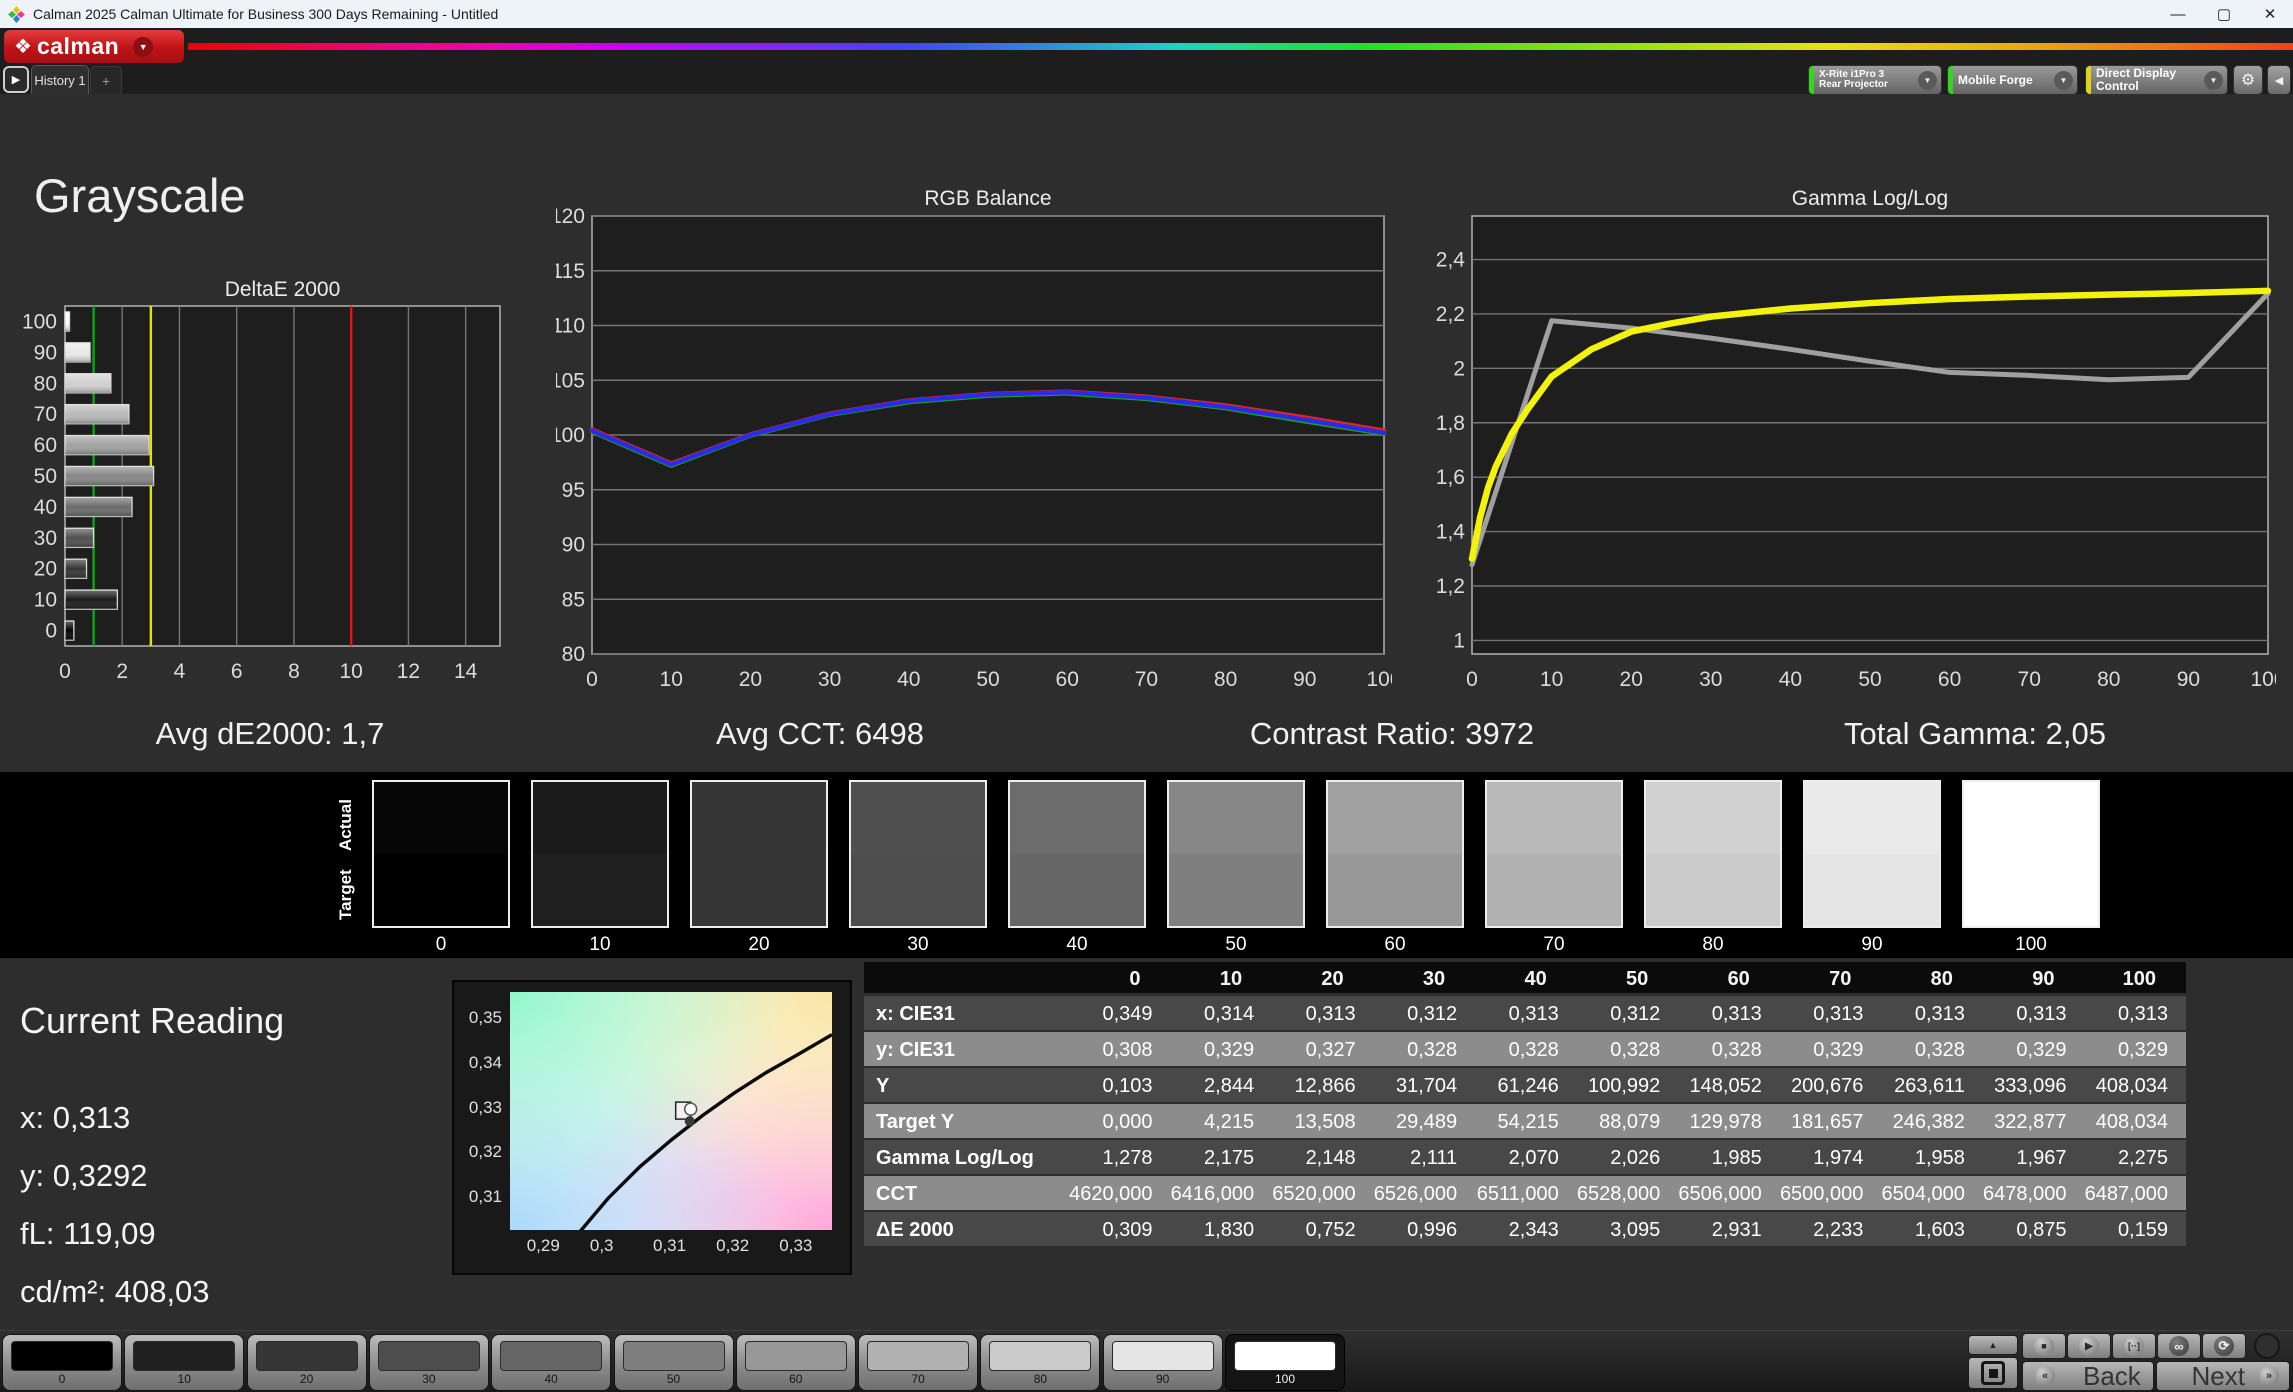  I want to click on table-cell--e-2000-0: 0,309, so click(1120, 1230).